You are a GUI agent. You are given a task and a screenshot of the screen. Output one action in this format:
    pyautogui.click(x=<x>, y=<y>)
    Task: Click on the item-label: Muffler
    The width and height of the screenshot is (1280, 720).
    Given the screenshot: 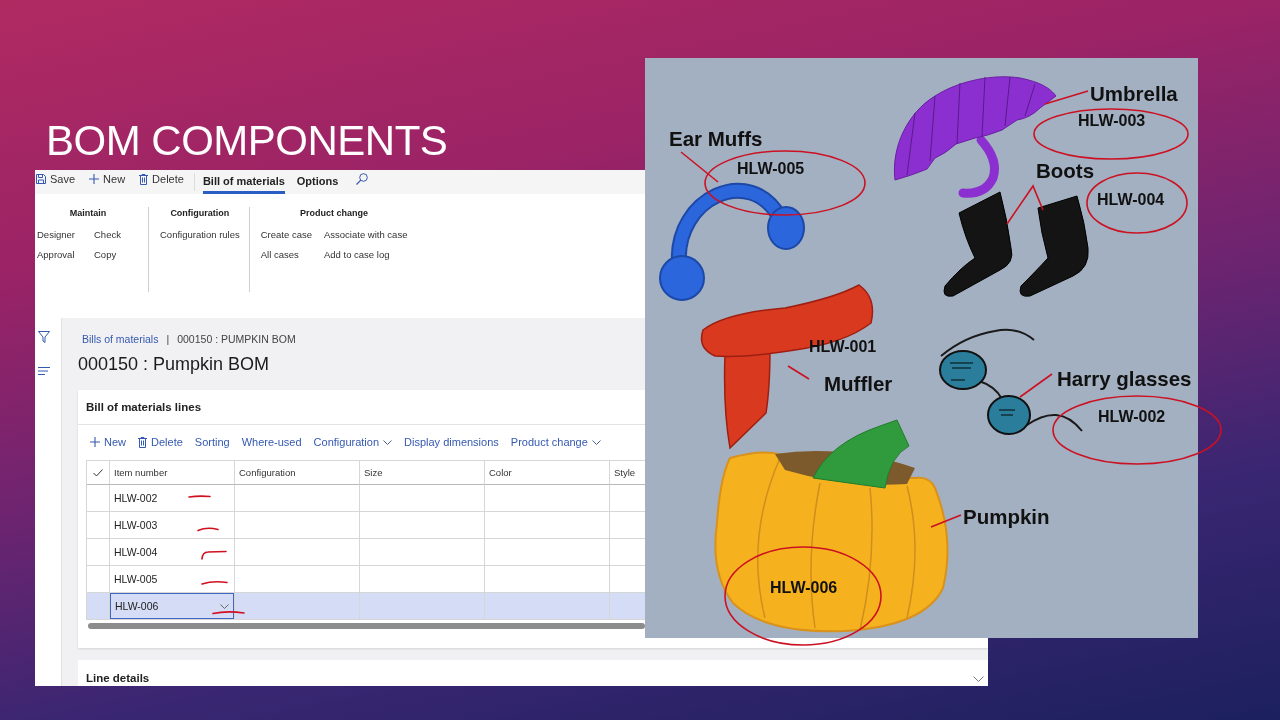 What is the action you would take?
    pyautogui.click(x=858, y=383)
    